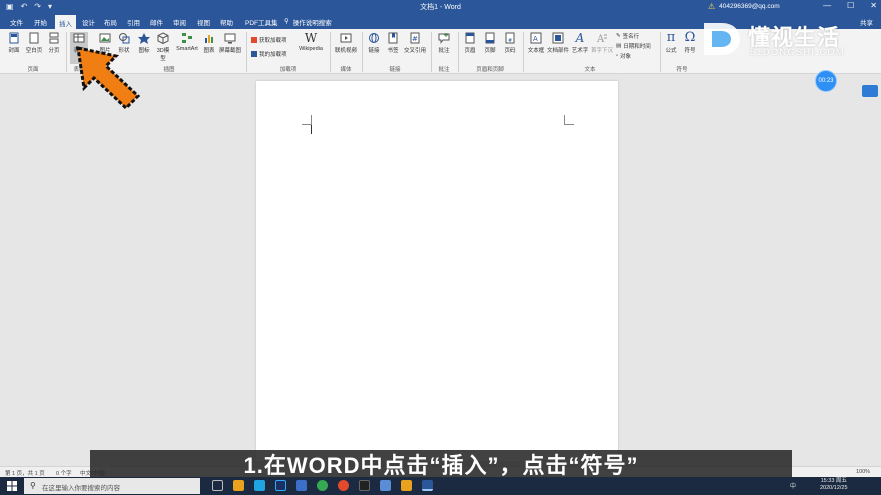 This screenshot has height=495, width=881. What do you see at coordinates (826, 81) in the screenshot?
I see `recording-timer: 00:23` at bounding box center [826, 81].